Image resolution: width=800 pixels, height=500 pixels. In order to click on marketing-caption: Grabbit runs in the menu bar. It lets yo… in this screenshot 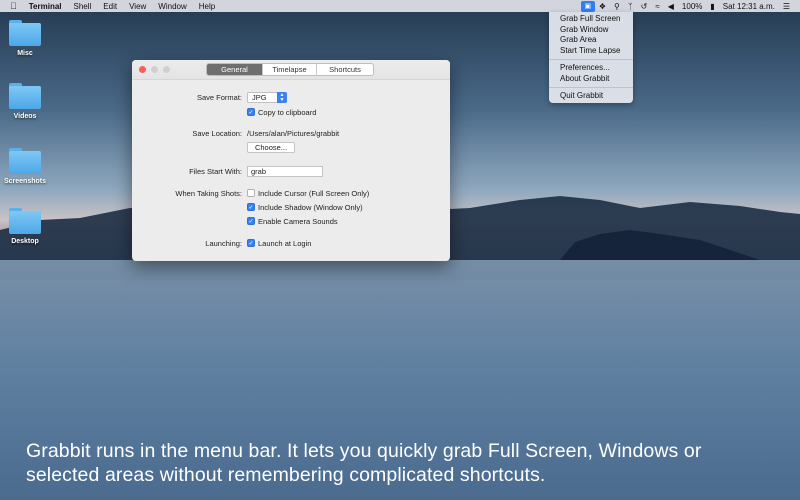, I will do `click(411, 463)`.